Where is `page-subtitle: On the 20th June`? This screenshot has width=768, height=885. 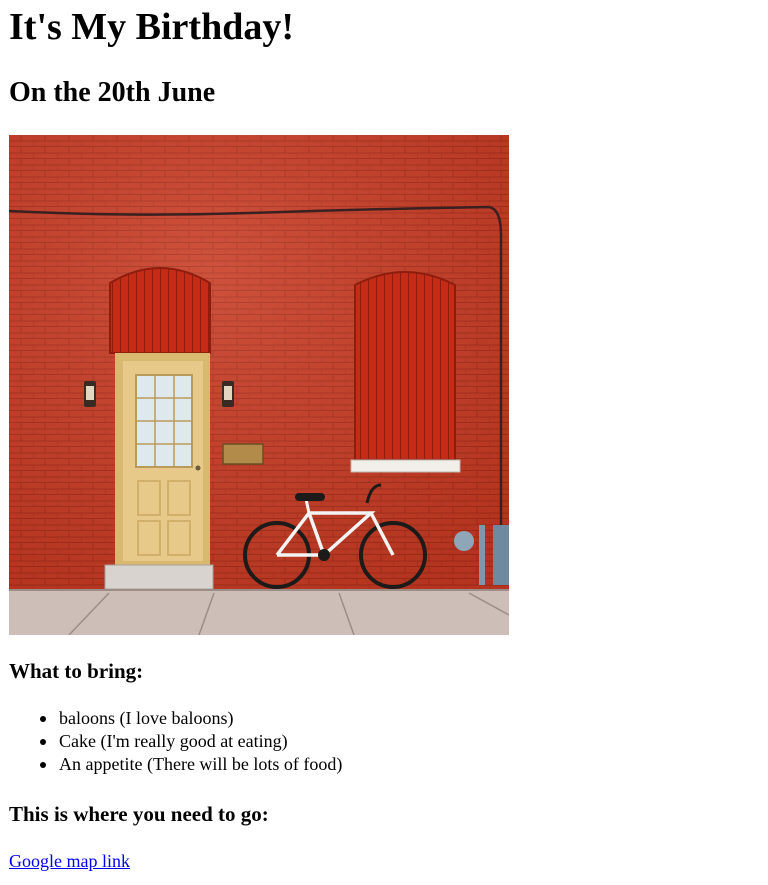 page-subtitle: On the 20th June is located at coordinates (112, 92).